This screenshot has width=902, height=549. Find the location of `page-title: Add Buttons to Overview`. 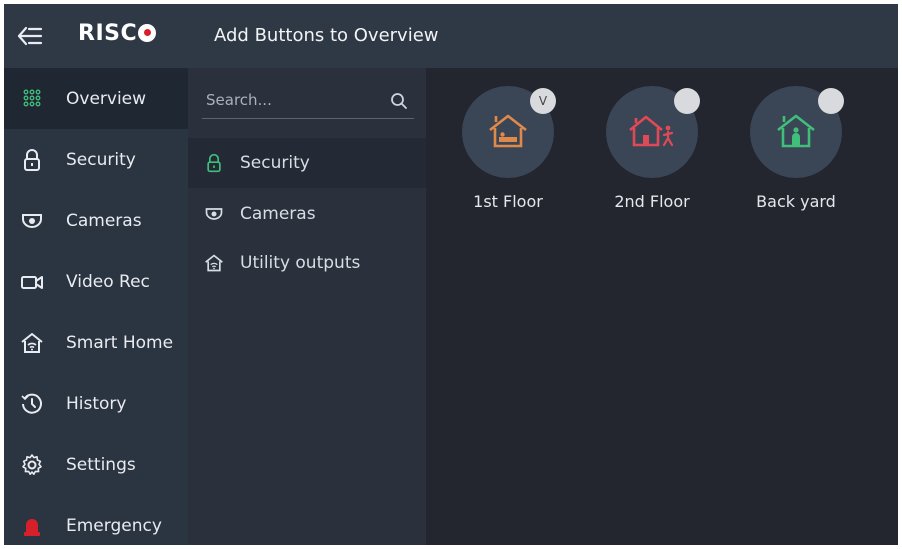

page-title: Add Buttons to Overview is located at coordinates (326, 35).